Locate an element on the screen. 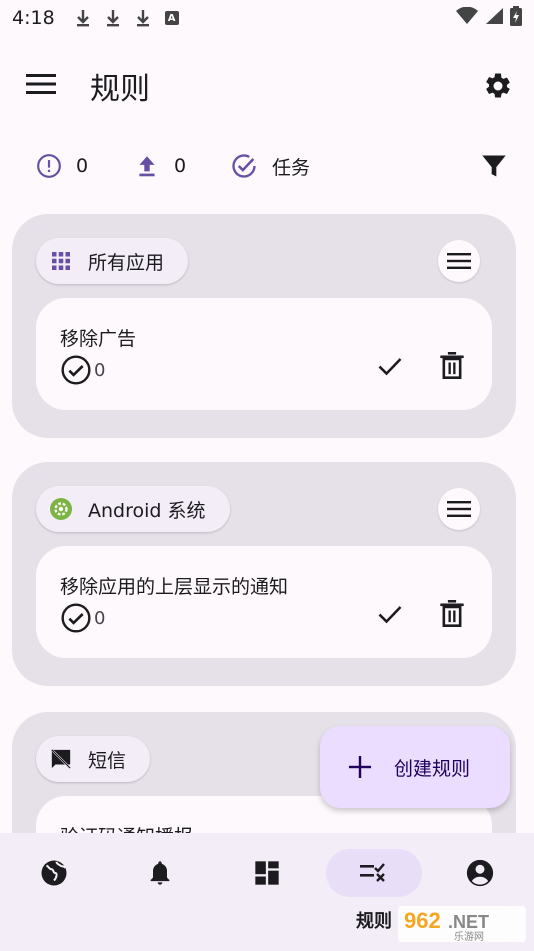 This screenshot has width=534, height=951. gear-icon is located at coordinates (498, 85).